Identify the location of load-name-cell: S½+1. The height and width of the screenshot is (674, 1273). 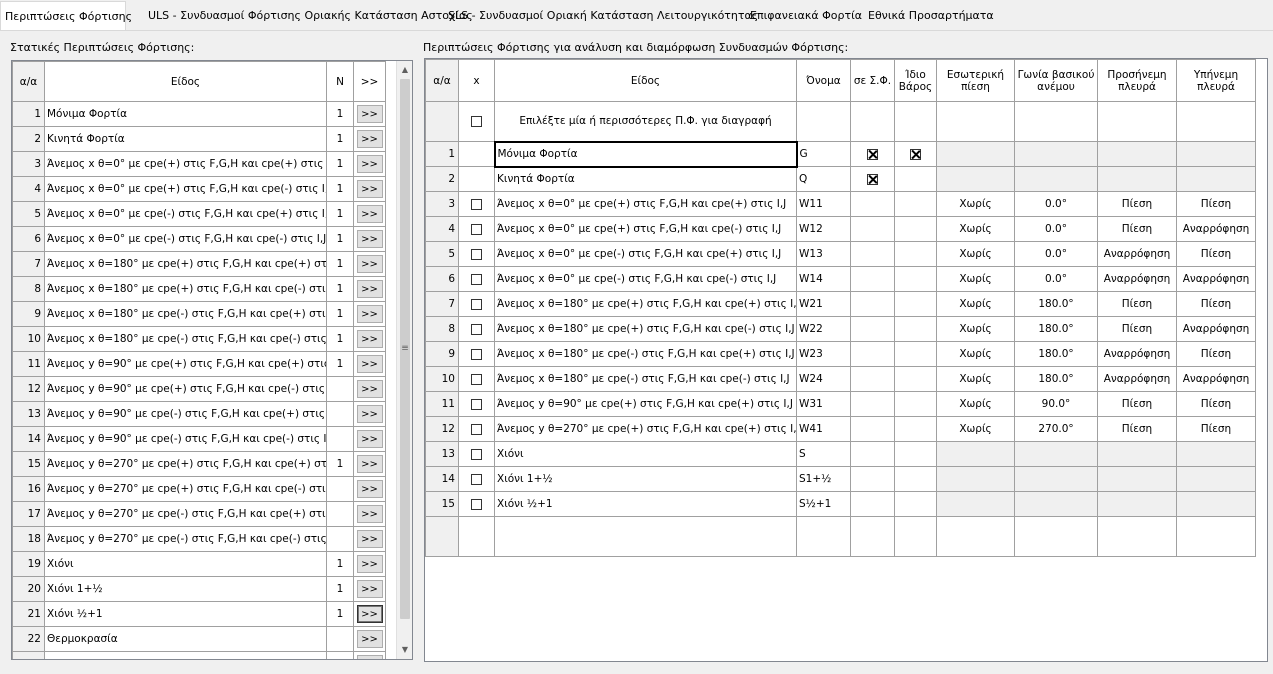
(823, 504).